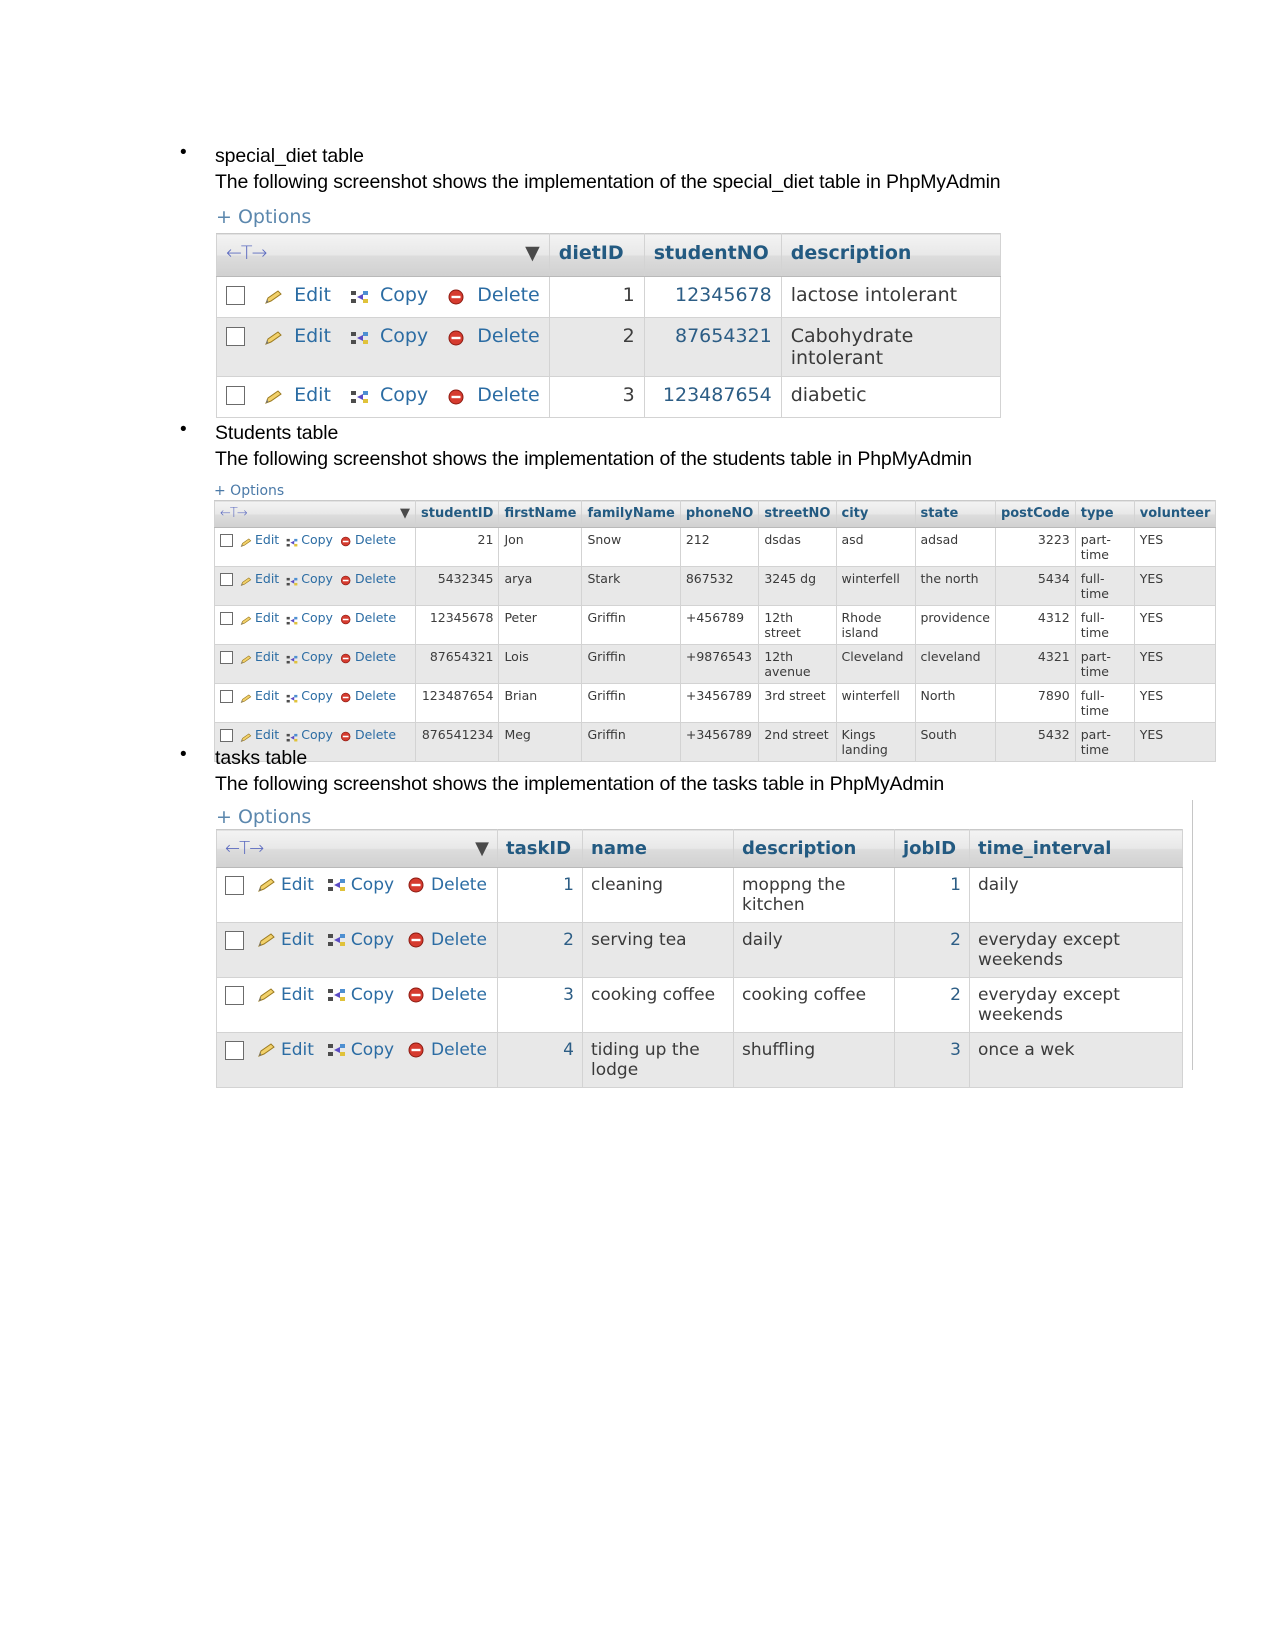  Describe the element at coordinates (540, 848) in the screenshot. I see `column-header-taskid: taskID` at that location.